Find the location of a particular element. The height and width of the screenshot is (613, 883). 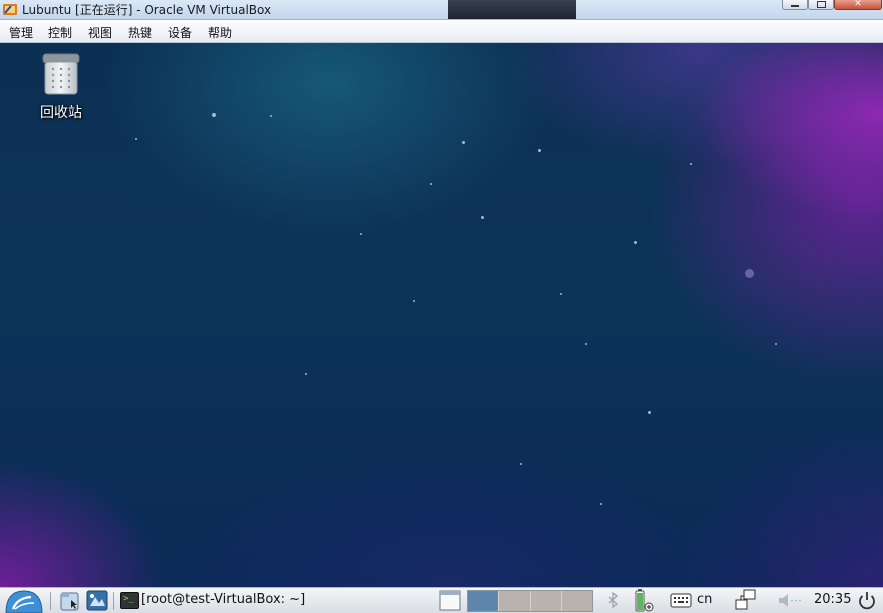

volume-tray-button is located at coordinates (789, 600).